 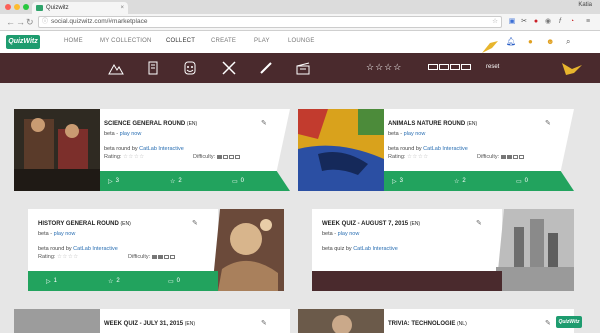 What do you see at coordinates (524, 22) in the screenshot?
I see `extension-icon-2: ✂` at bounding box center [524, 22].